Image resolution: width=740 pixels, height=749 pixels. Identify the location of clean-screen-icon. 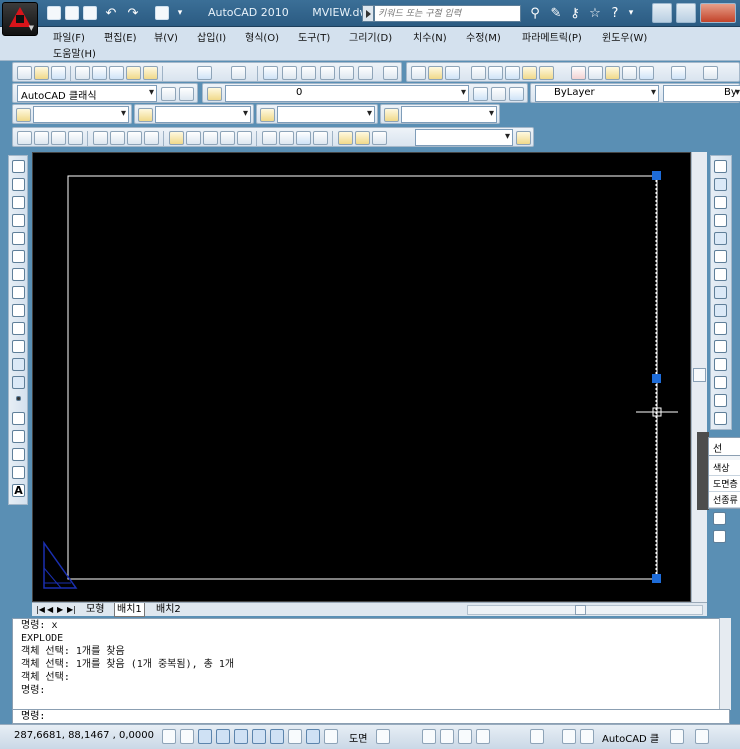
(702, 736).